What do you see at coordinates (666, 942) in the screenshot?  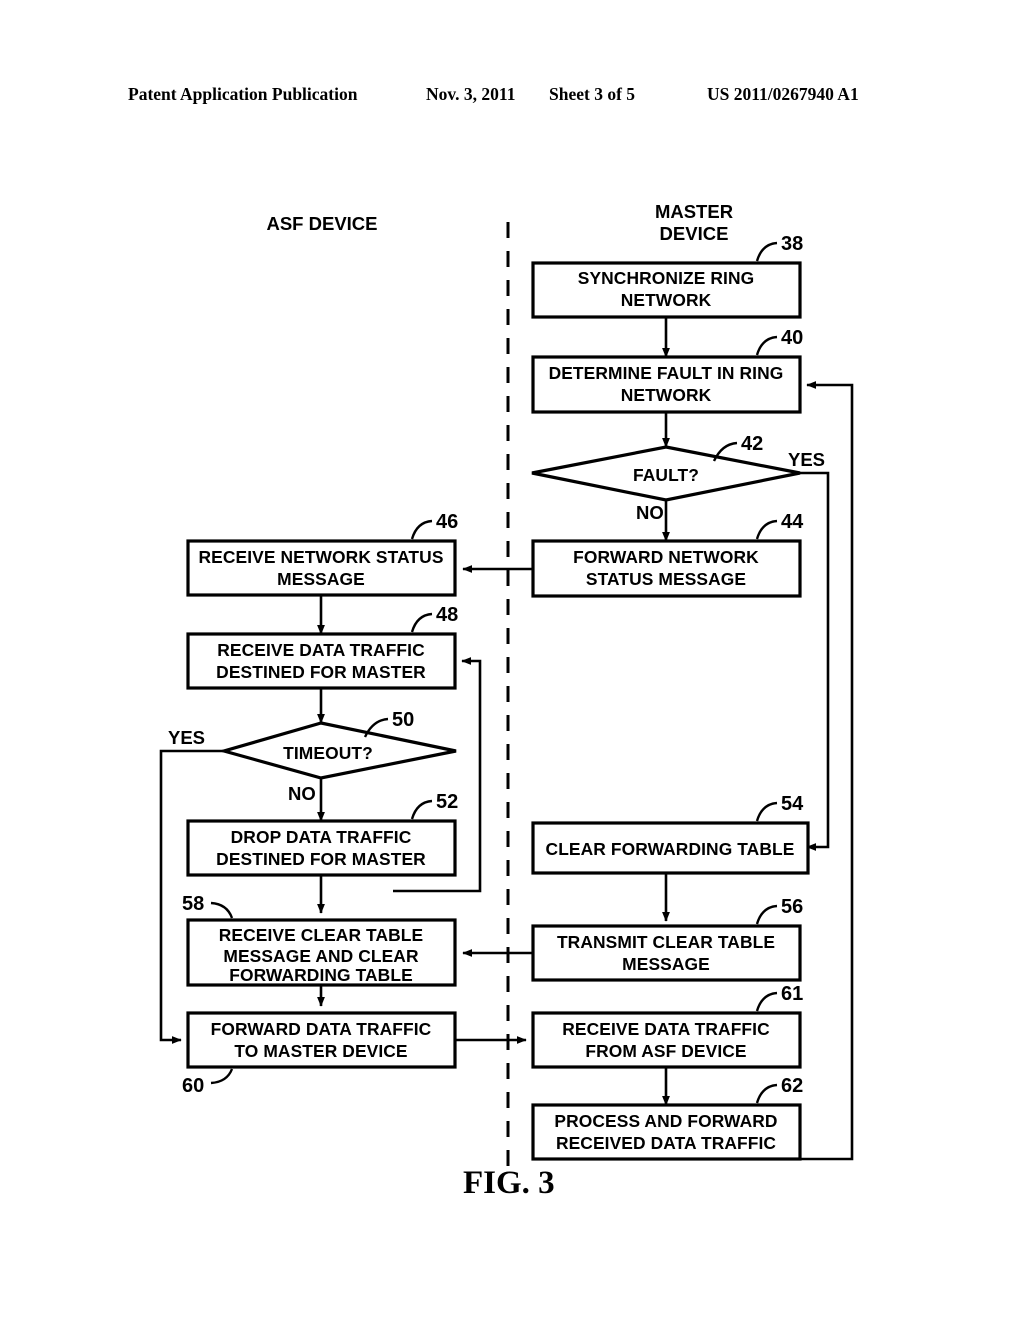 I see `flow-node-56-line-1: TRANSMIT CLEAR TABLE` at bounding box center [666, 942].